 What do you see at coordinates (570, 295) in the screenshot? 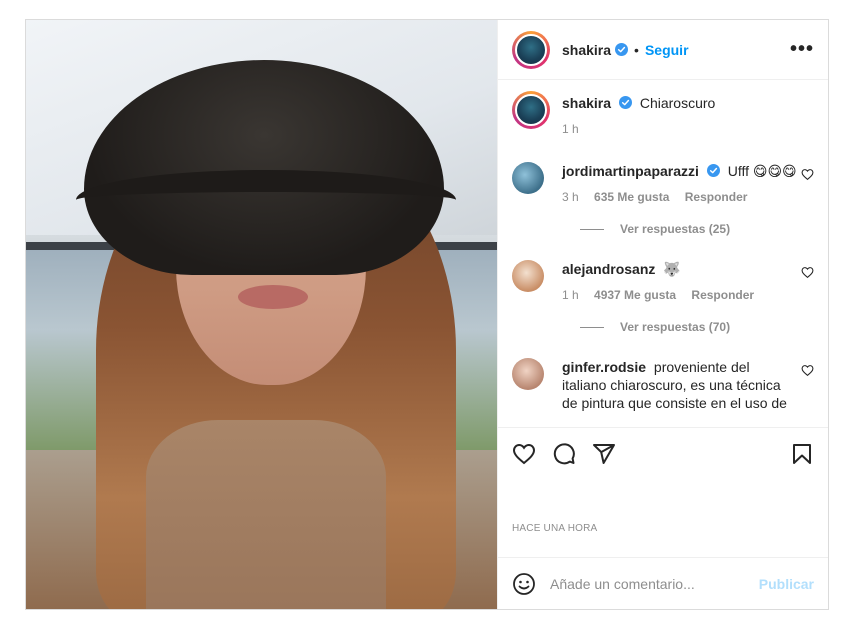
I see `comment-time: 1 h` at bounding box center [570, 295].